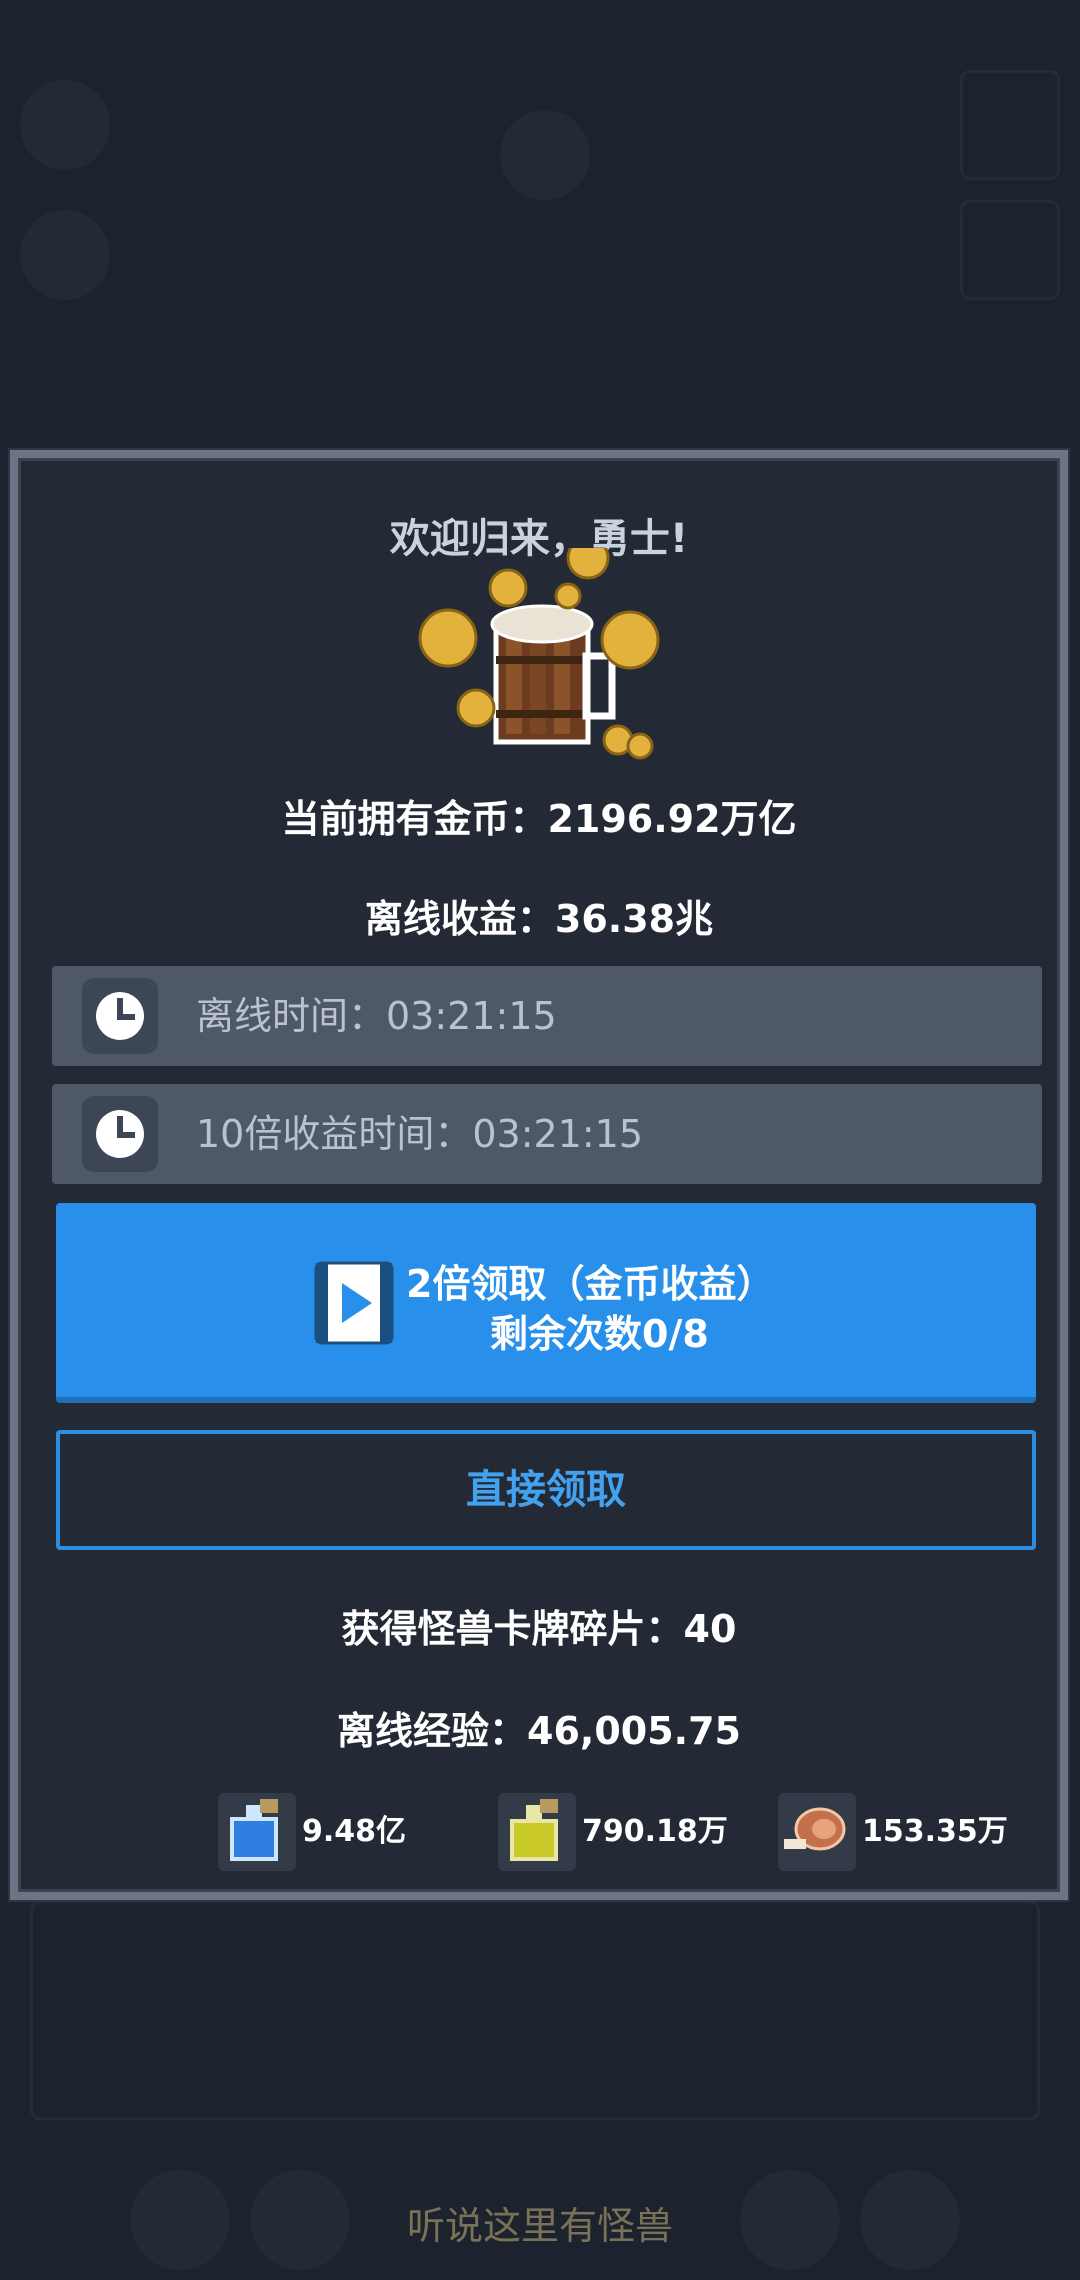  Describe the element at coordinates (599, 1334) in the screenshot. I see `remaining-count-label: 剩余次数0/8` at that location.